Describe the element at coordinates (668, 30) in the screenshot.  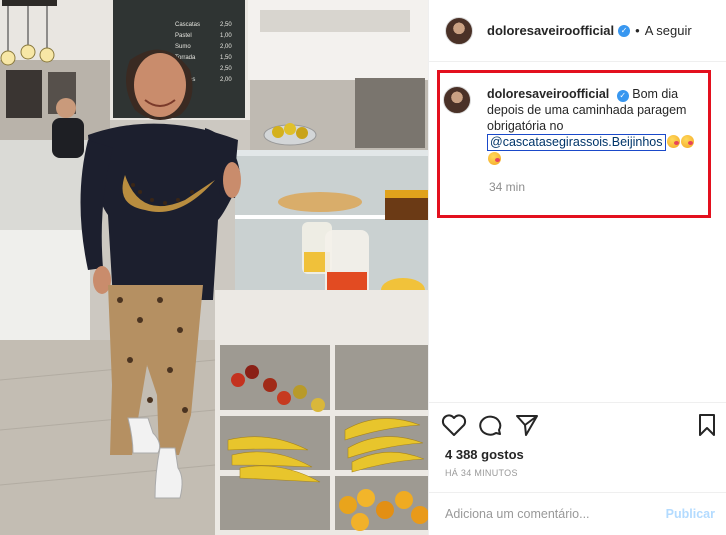
I see `following-button: A seguir` at that location.